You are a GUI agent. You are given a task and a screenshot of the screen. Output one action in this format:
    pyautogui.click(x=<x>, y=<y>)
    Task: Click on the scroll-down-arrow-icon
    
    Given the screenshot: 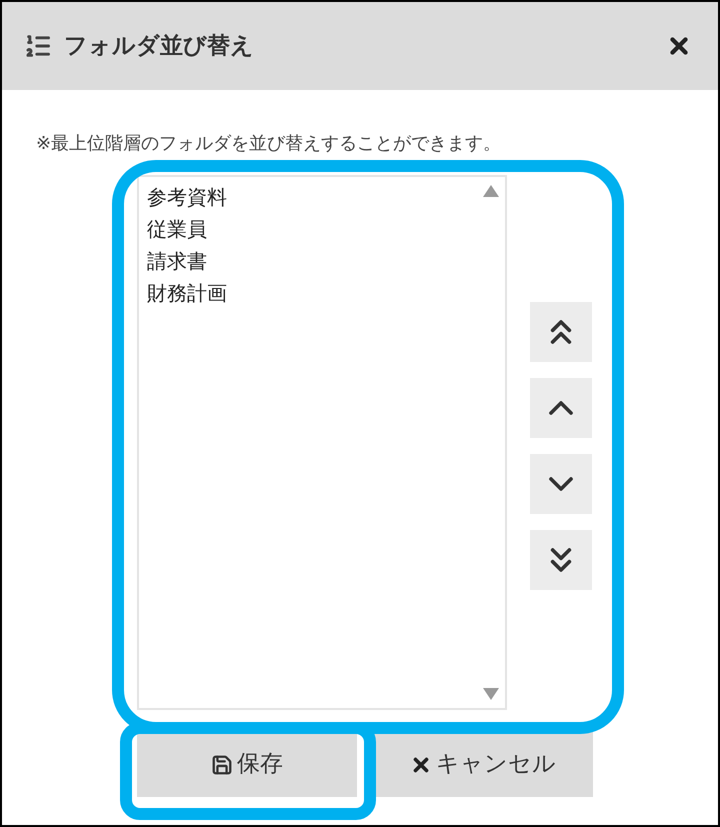 What is the action you would take?
    pyautogui.click(x=491, y=694)
    